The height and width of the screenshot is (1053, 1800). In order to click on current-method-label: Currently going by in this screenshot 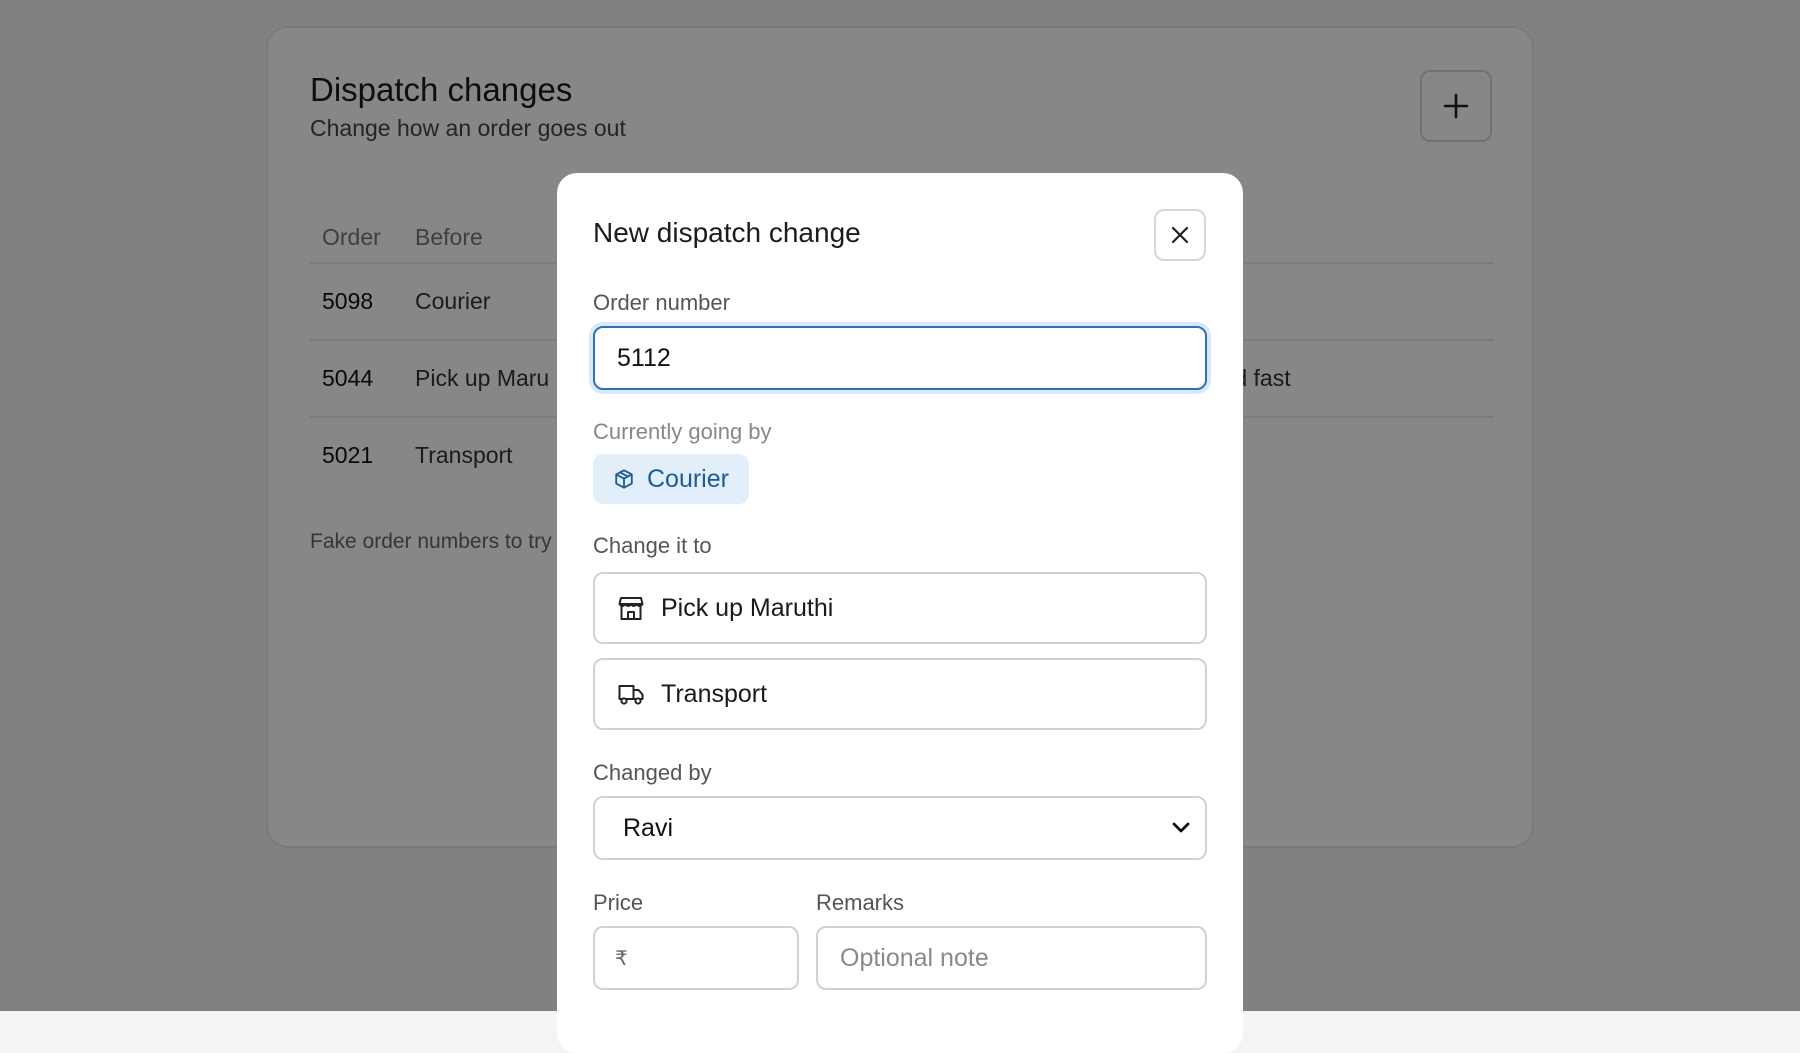, I will do `click(682, 432)`.